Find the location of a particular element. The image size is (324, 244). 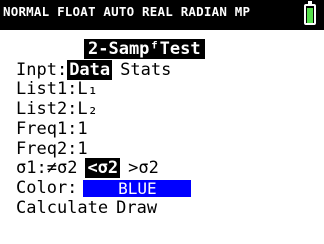

sigma-option-less: <σ2 is located at coordinates (103, 168).